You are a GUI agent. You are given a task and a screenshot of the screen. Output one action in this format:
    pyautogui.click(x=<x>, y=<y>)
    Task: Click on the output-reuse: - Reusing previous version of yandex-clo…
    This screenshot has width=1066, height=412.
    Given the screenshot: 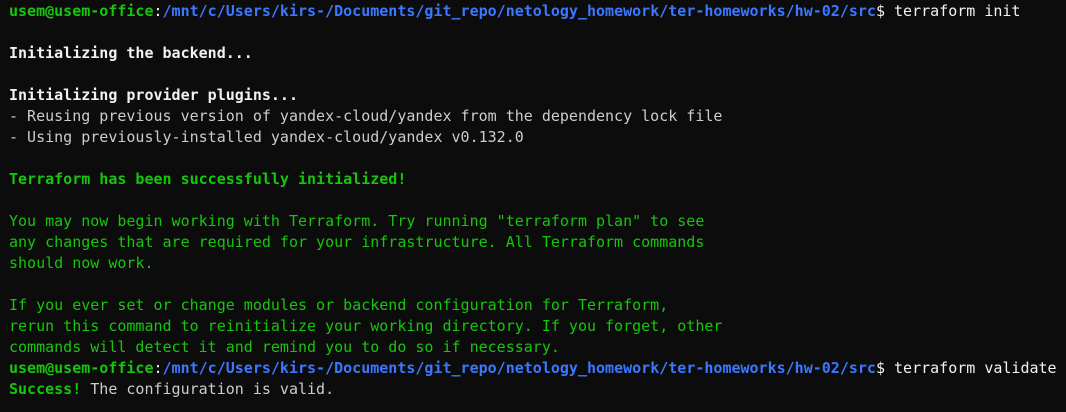 What is the action you would take?
    pyautogui.click(x=366, y=116)
    